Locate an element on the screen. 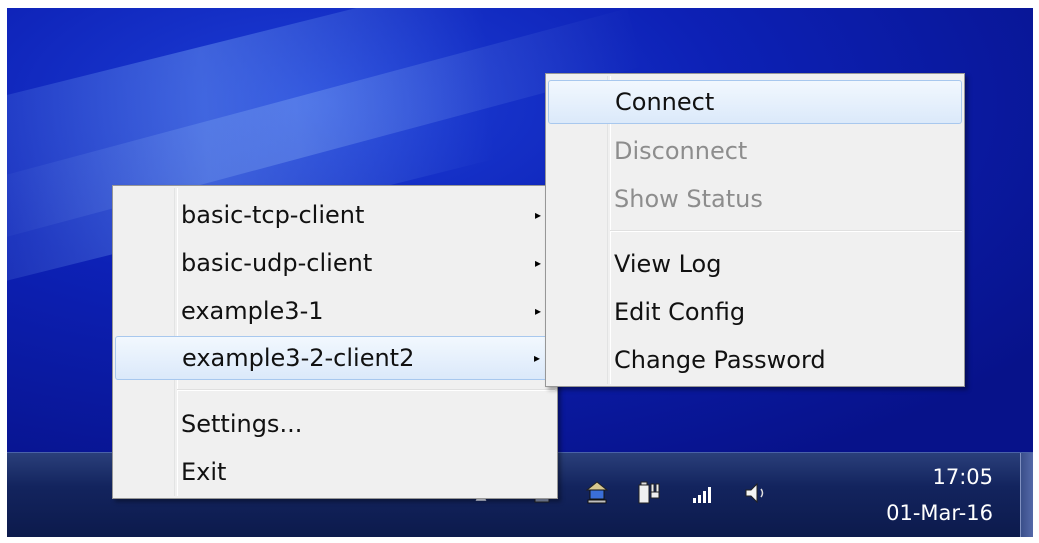 The width and height of the screenshot is (1039, 543). menu-item-edit-config: Edit Config is located at coordinates (755, 312).